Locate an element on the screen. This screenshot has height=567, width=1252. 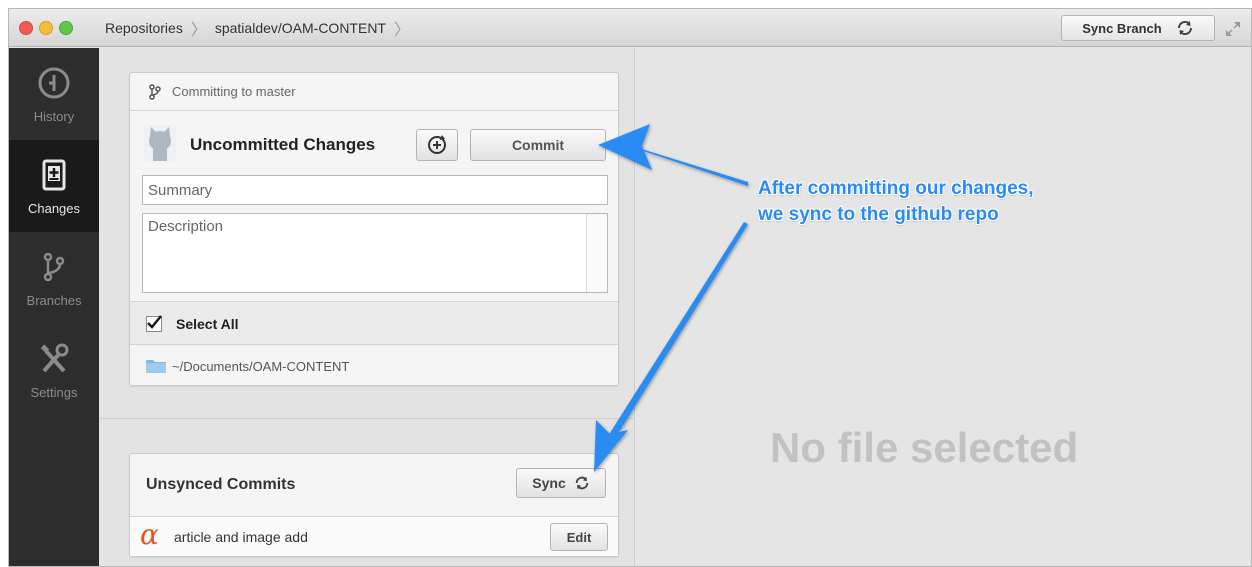
discard-changes-button is located at coordinates (437, 145).